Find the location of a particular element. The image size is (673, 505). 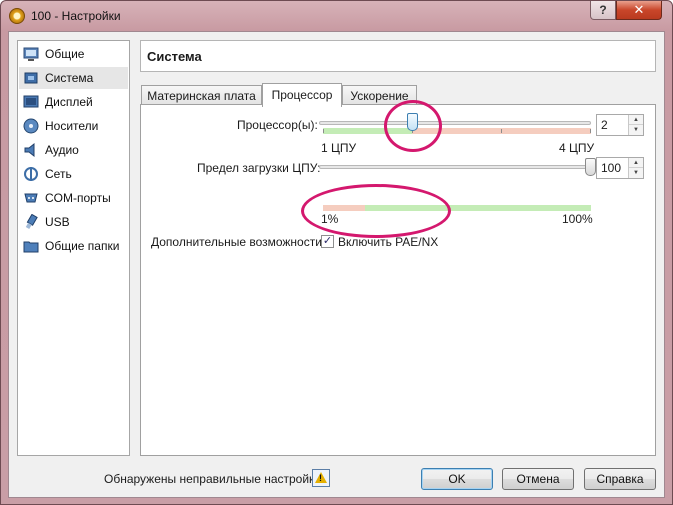

cap-slider-thumb is located at coordinates (590, 167).